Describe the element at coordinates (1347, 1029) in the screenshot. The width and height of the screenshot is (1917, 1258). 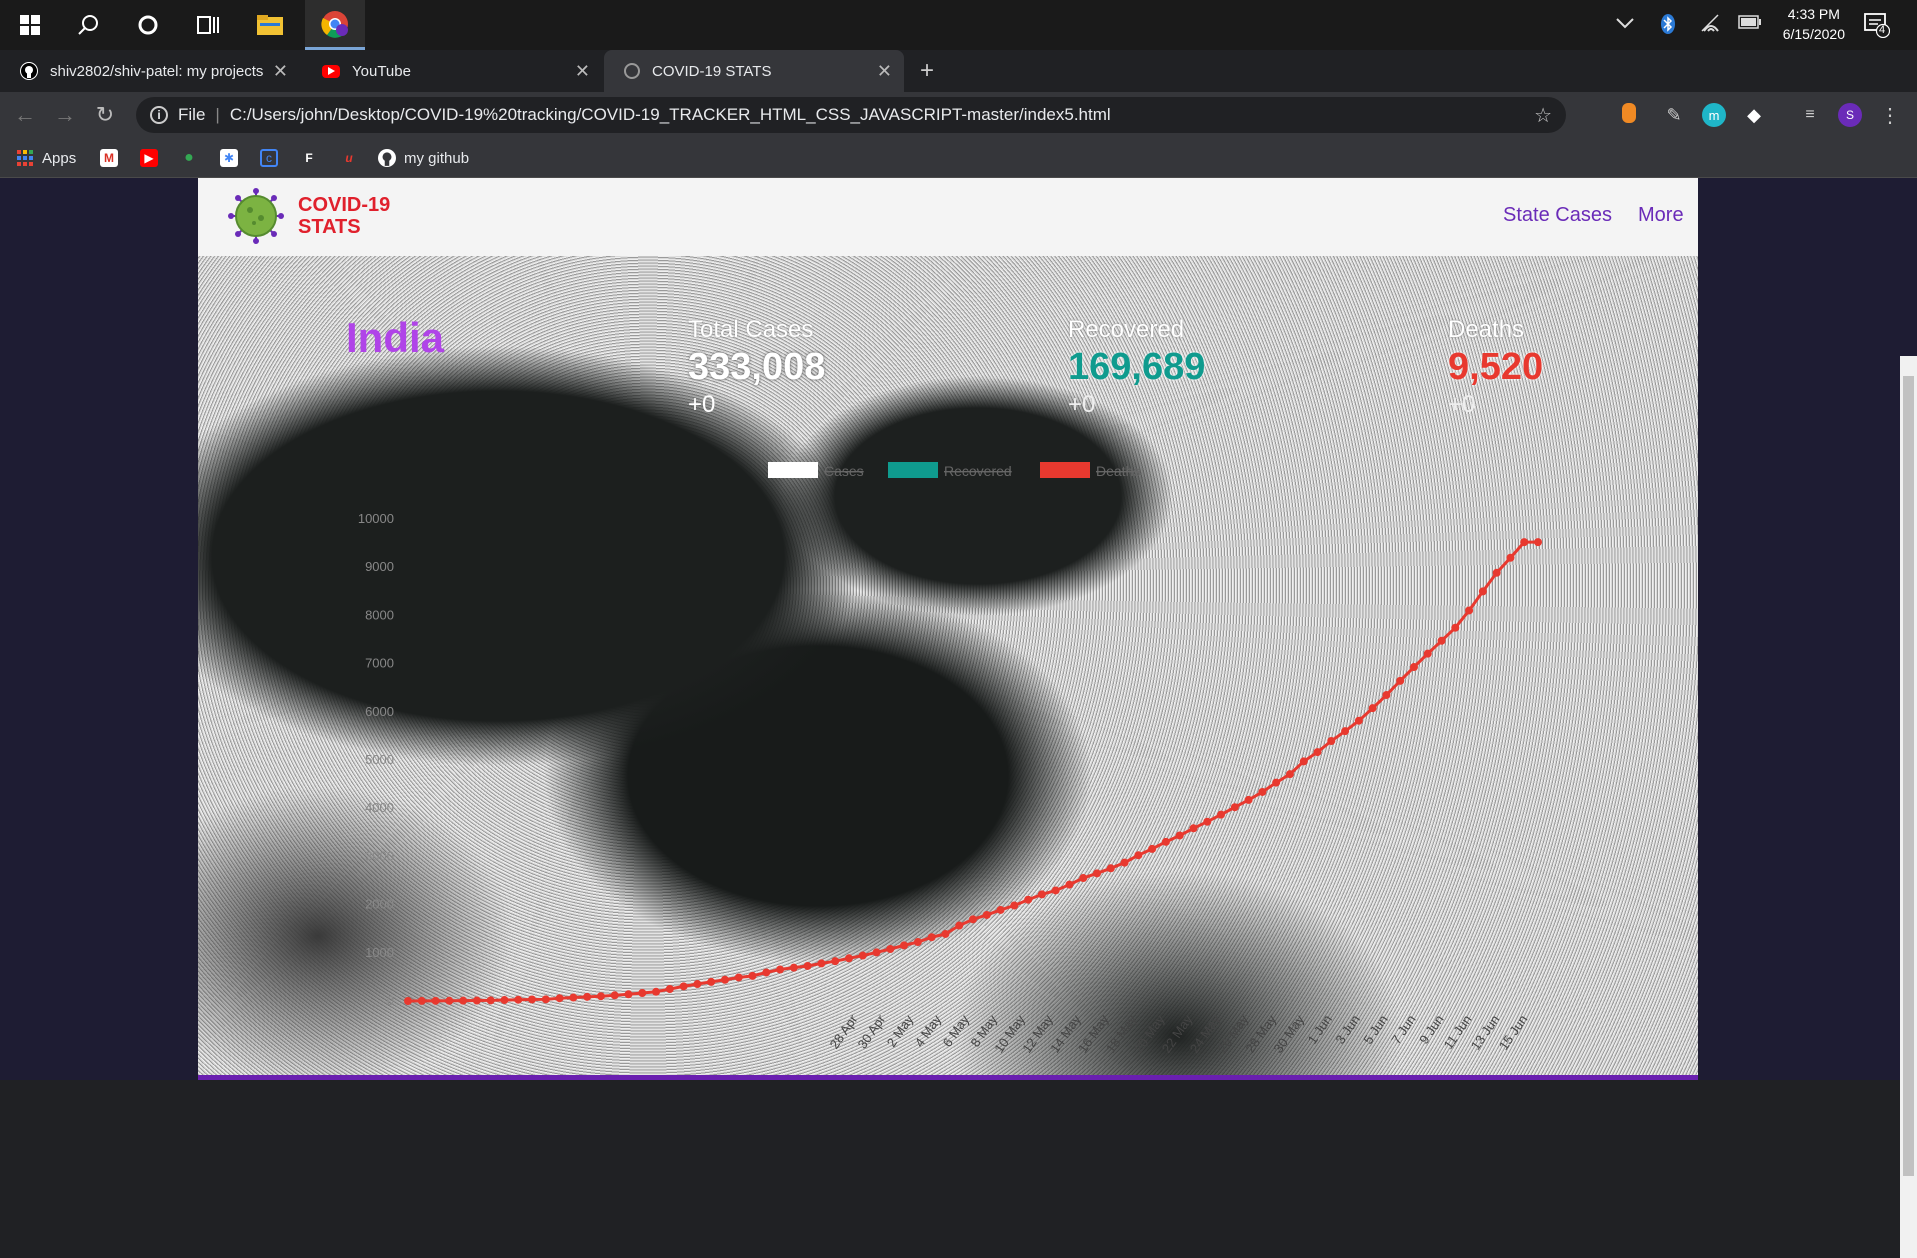
I see `x-tick-label: 3 Jun` at that location.